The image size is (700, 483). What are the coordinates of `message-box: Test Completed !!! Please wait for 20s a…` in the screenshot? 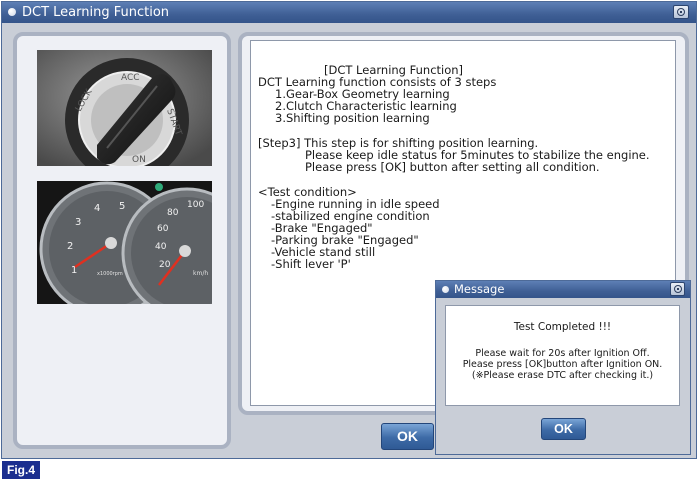 It's located at (562, 355).